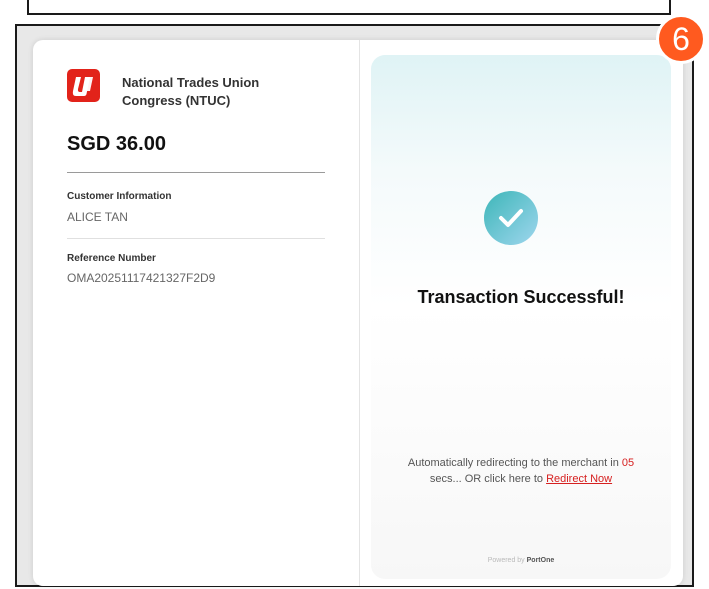 This screenshot has width=709, height=589. I want to click on payment-amount: SGD 36.00, so click(116, 144).